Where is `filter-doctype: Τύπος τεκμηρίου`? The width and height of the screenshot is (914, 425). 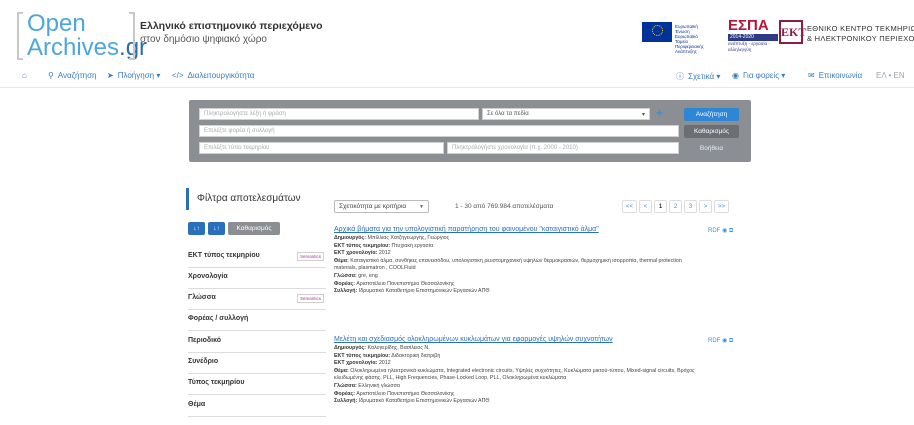 filter-doctype: Τύπος τεκμηρίου is located at coordinates (257, 385).